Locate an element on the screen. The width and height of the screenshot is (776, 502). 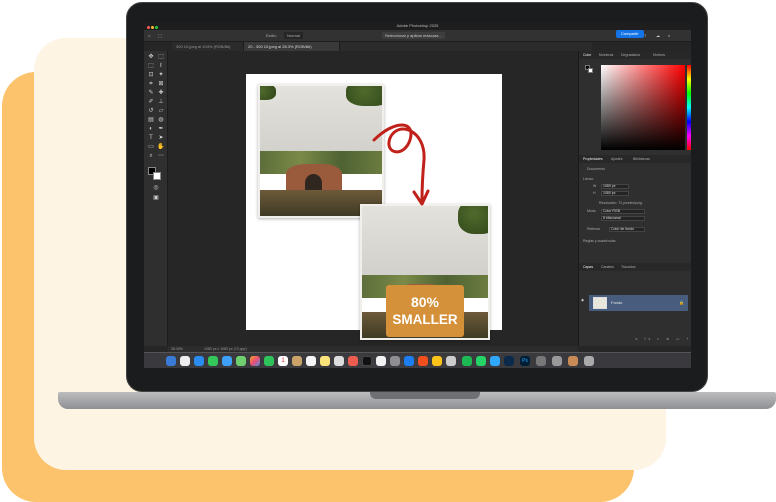
photos-icon is located at coordinates (255, 361).